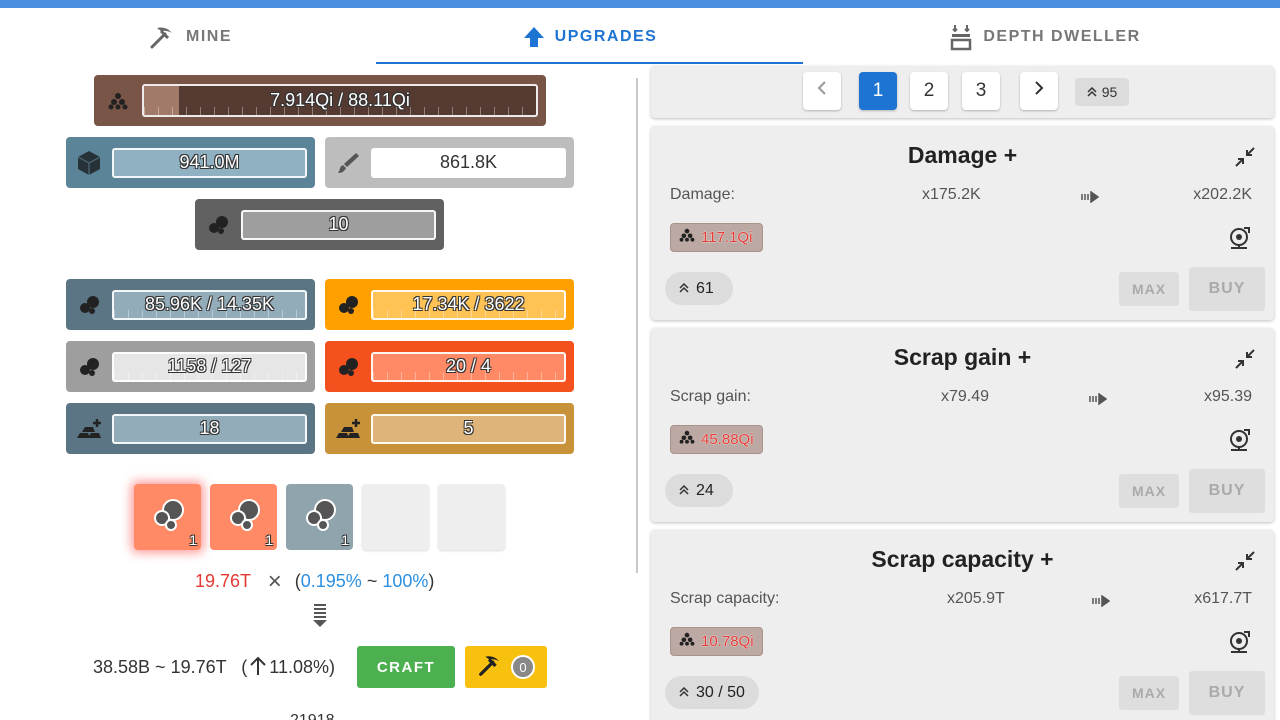  What do you see at coordinates (468, 162) in the screenshot?
I see `brush-amount: 861.8K` at bounding box center [468, 162].